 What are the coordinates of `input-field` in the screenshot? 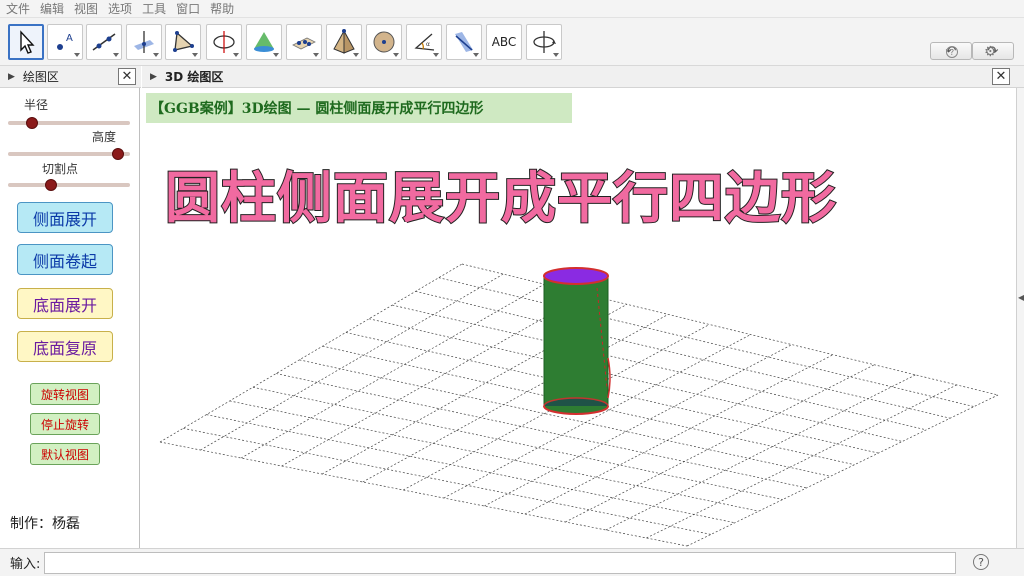 It's located at (500, 562).